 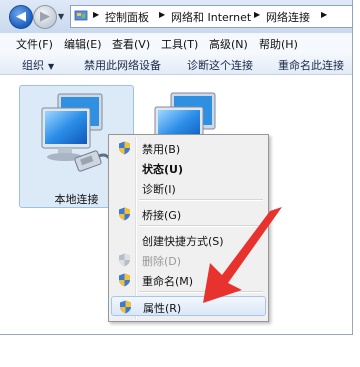 I want to click on menu-item-properties: 属性(R), so click(x=188, y=306).